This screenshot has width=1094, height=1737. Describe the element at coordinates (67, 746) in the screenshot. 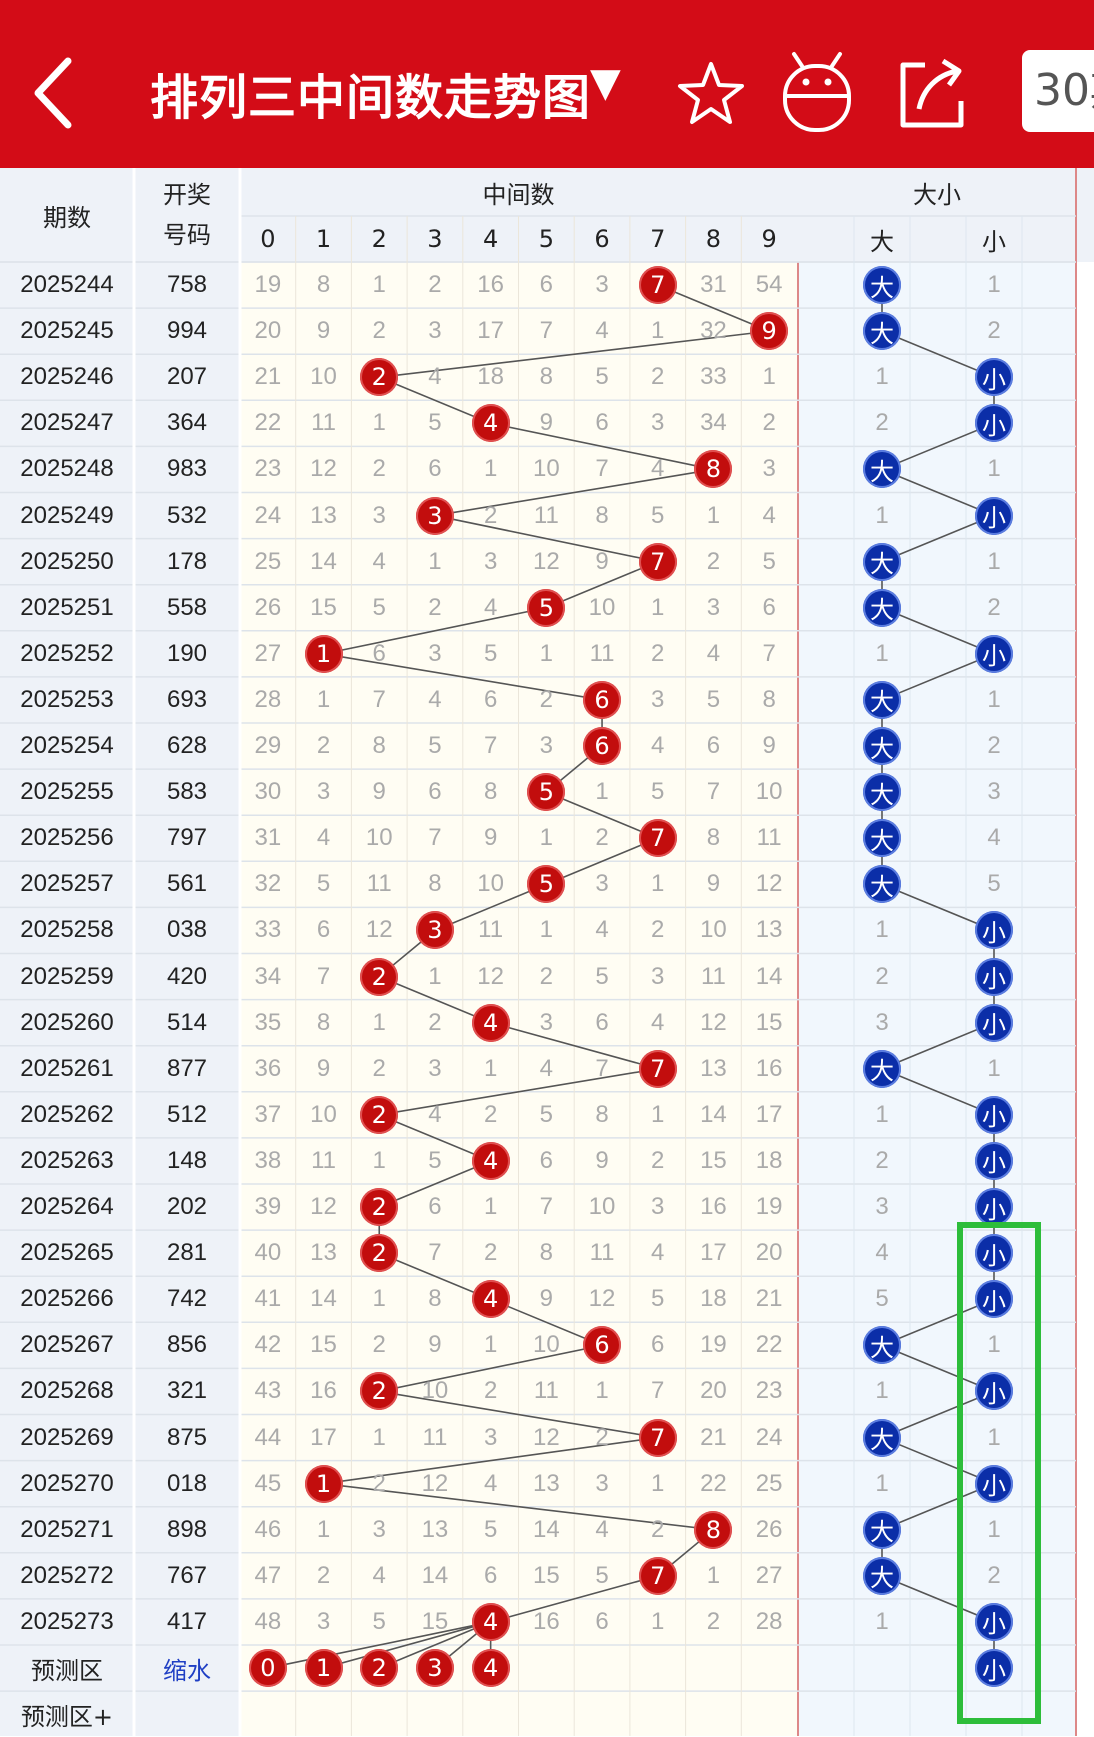

I see `issue-cell: 2025254` at that location.